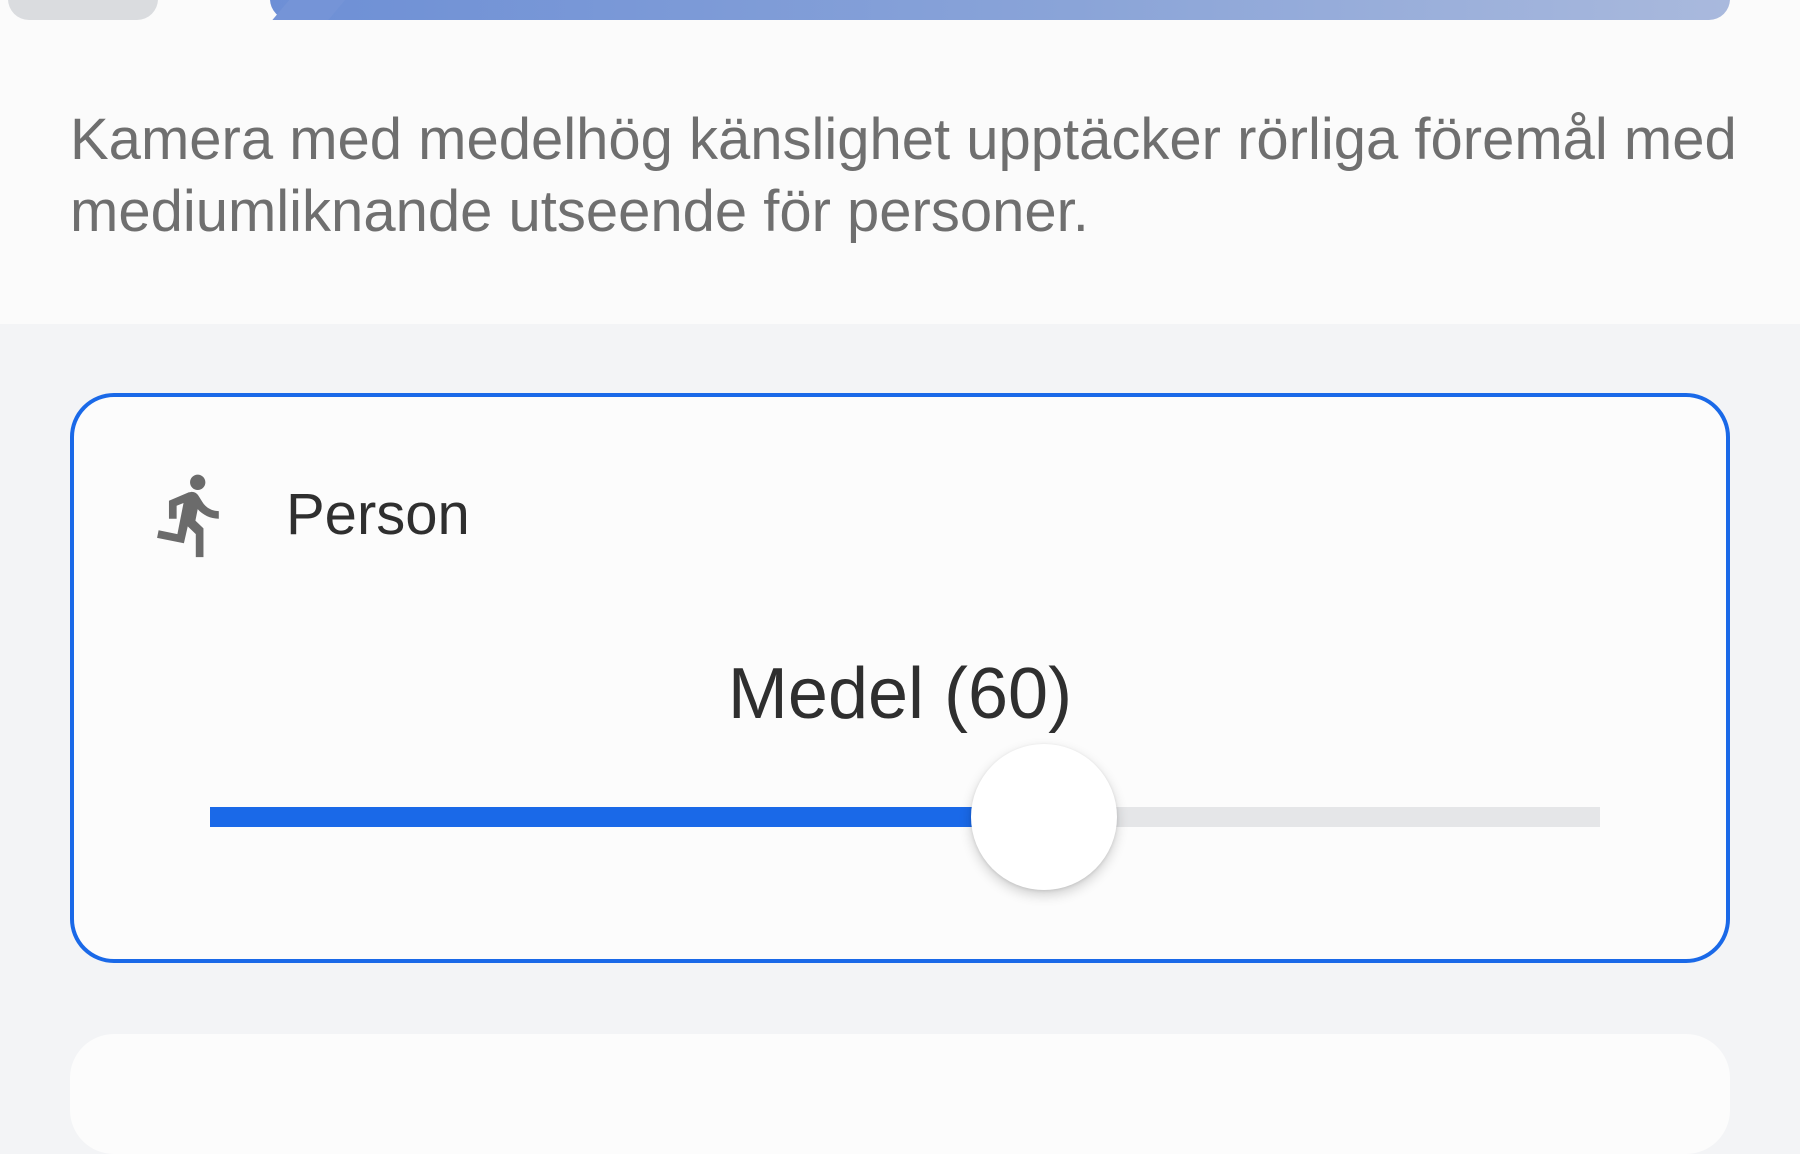 The width and height of the screenshot is (1800, 1154). I want to click on next-sensitivity-card, so click(900, 1094).